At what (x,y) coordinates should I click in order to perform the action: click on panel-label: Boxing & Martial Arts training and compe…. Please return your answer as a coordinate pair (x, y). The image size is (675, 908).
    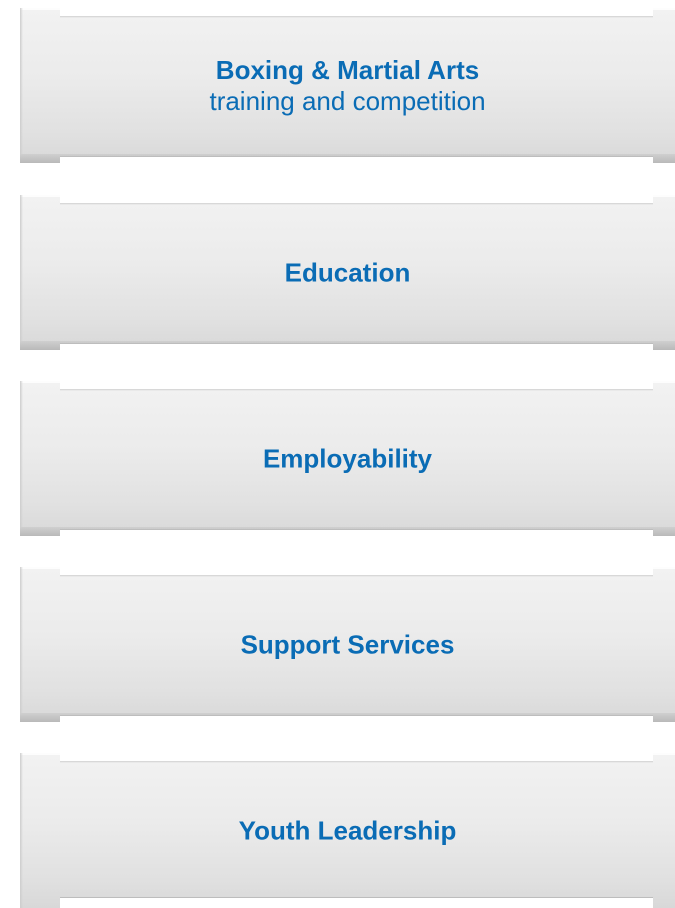
    Looking at the image, I should click on (347, 85).